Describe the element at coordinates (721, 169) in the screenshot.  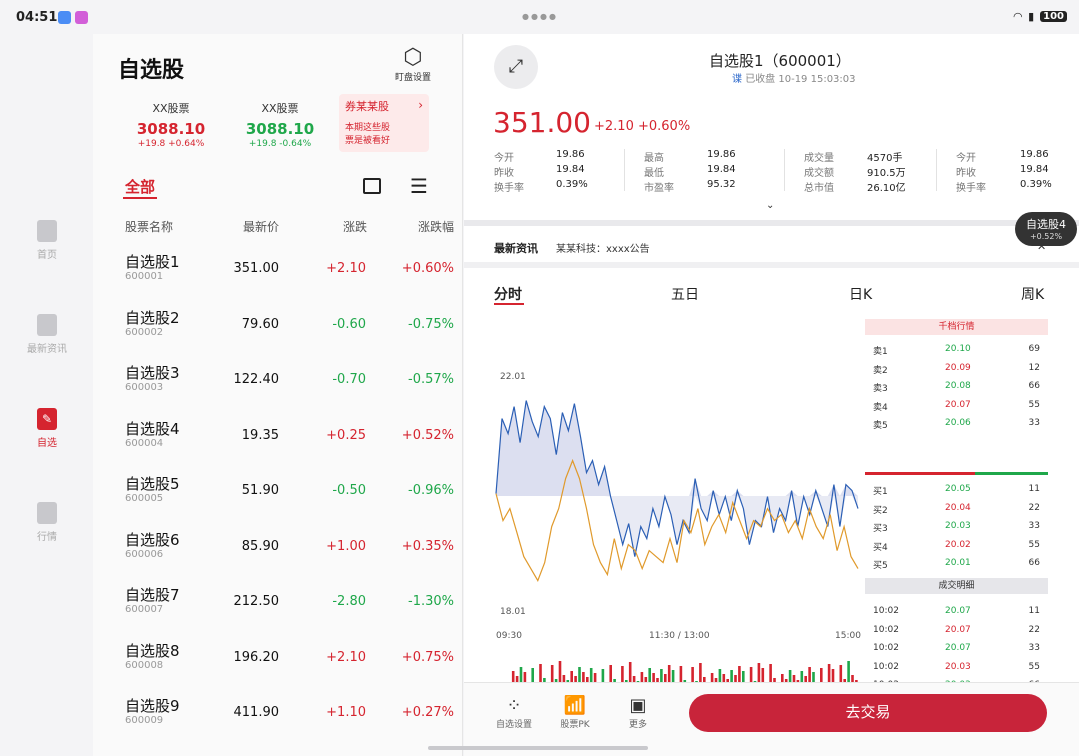
I see `quote-value: 19.84` at that location.